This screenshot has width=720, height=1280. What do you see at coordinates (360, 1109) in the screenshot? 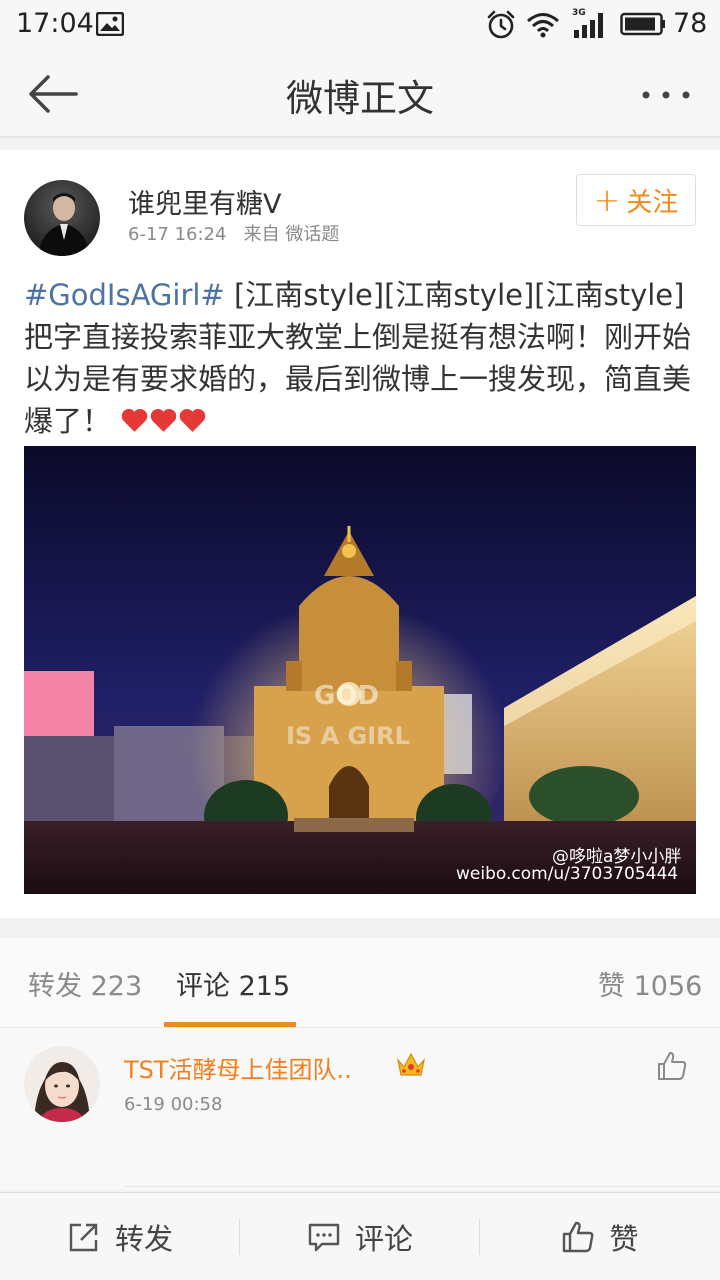
I see `comment-item: TST活酵母上佳团队.. 6-19 00:58` at bounding box center [360, 1109].